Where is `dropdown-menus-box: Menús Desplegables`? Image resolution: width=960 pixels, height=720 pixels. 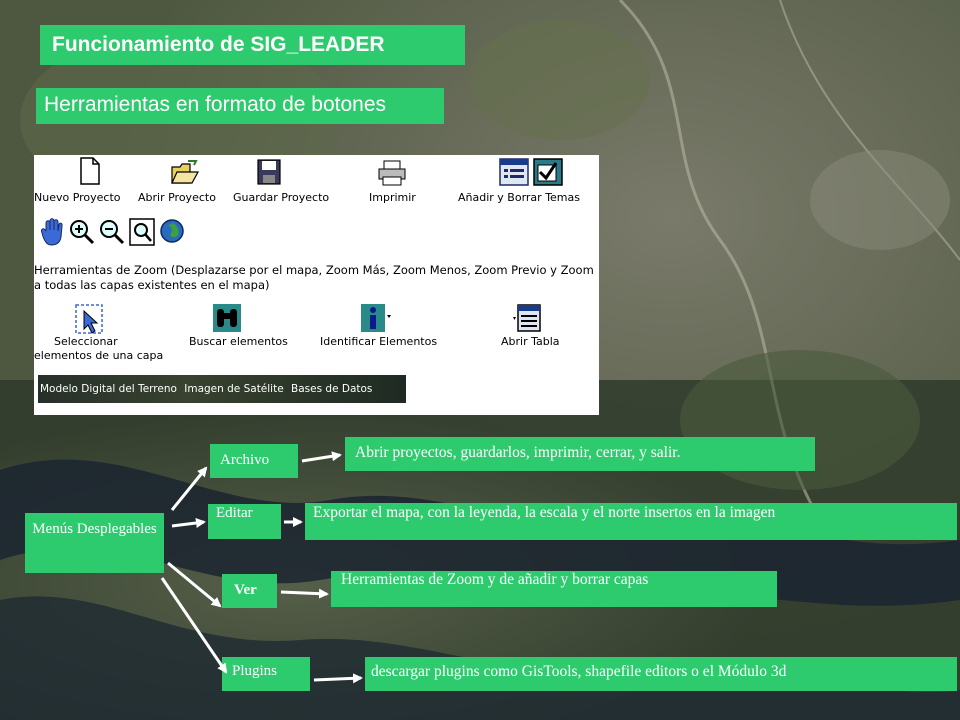
dropdown-menus-box: Menús Desplegables is located at coordinates (94, 543).